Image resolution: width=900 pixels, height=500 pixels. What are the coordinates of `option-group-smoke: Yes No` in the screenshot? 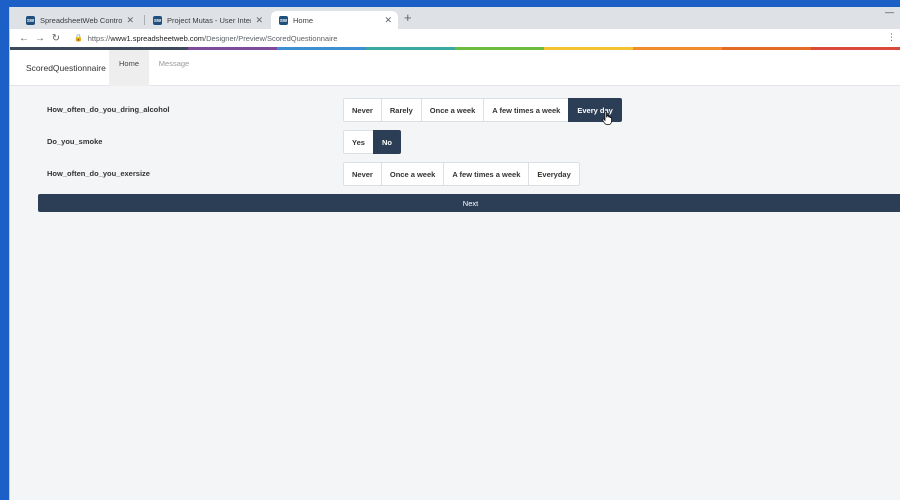 It's located at (372, 142).